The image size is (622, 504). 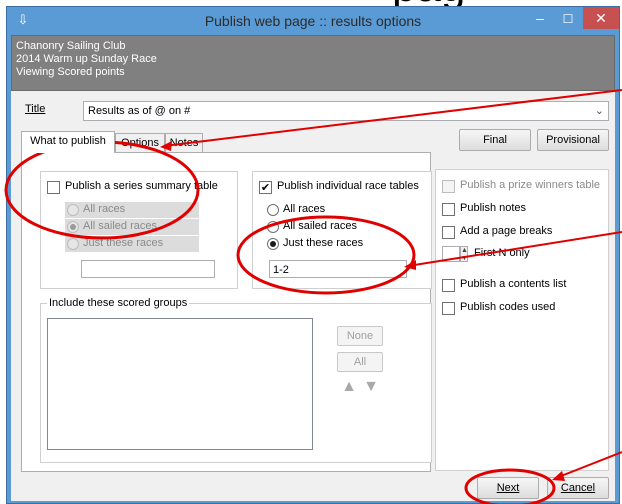 What do you see at coordinates (360, 336) in the screenshot?
I see `none-button: None` at bounding box center [360, 336].